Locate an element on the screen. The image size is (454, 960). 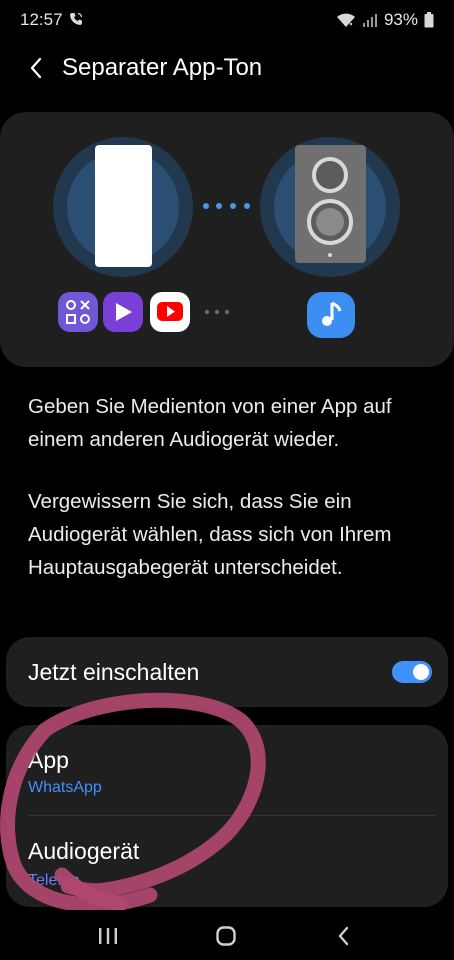
recents-icon is located at coordinates (108, 936).